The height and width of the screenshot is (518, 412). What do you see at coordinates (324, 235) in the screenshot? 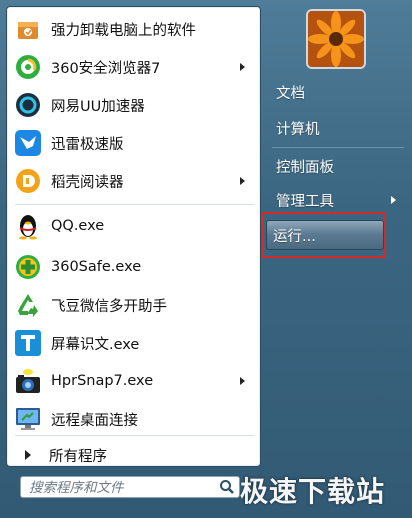
I see `annotation-highlight-box` at bounding box center [324, 235].